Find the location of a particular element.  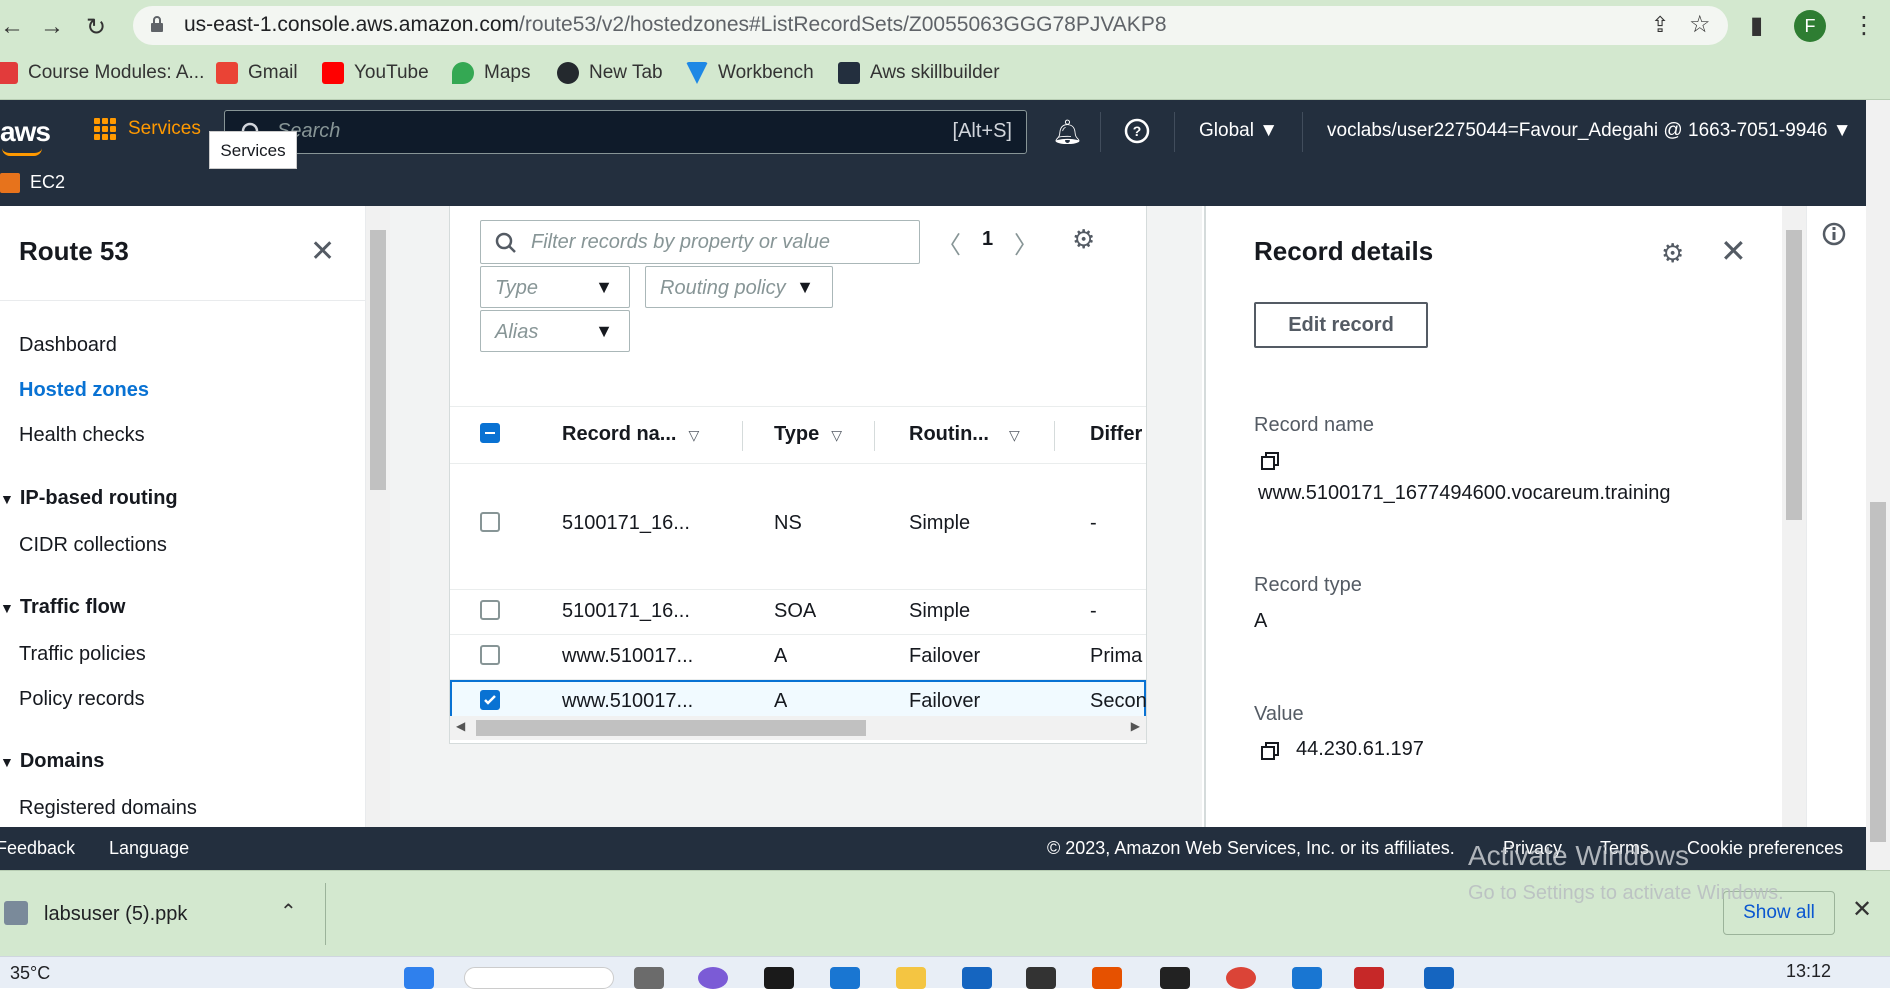

calendar-icon is located at coordinates (1307, 978).